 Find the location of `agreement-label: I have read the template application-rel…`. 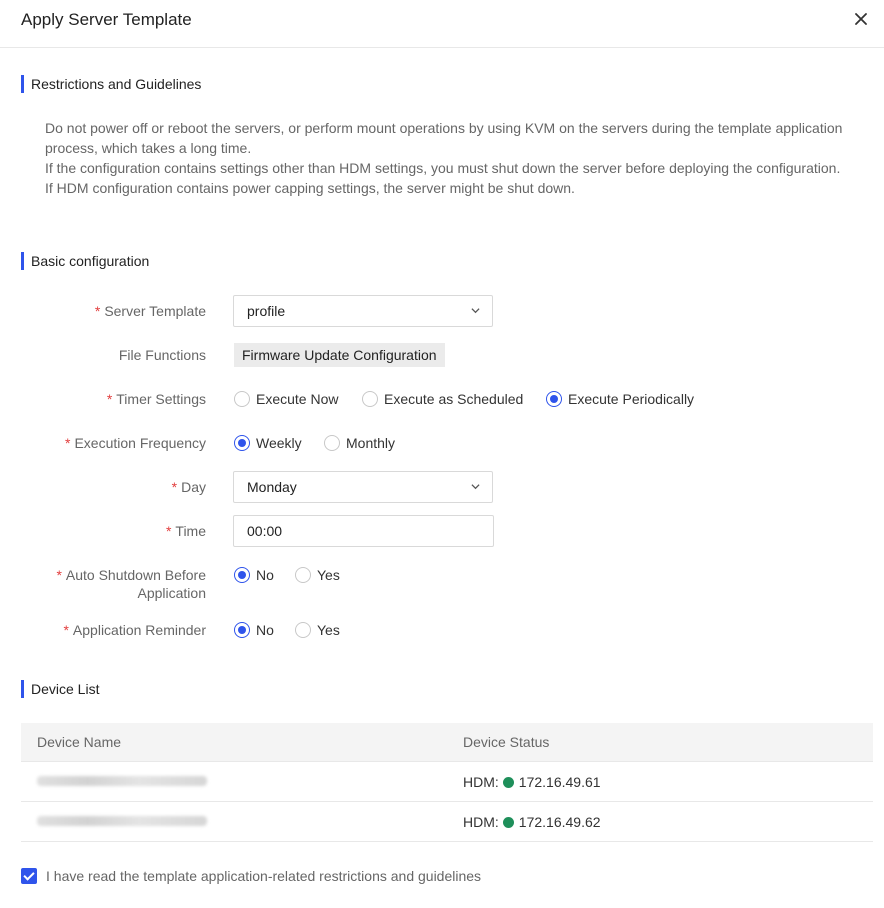

agreement-label: I have read the template application-rel… is located at coordinates (264, 876).